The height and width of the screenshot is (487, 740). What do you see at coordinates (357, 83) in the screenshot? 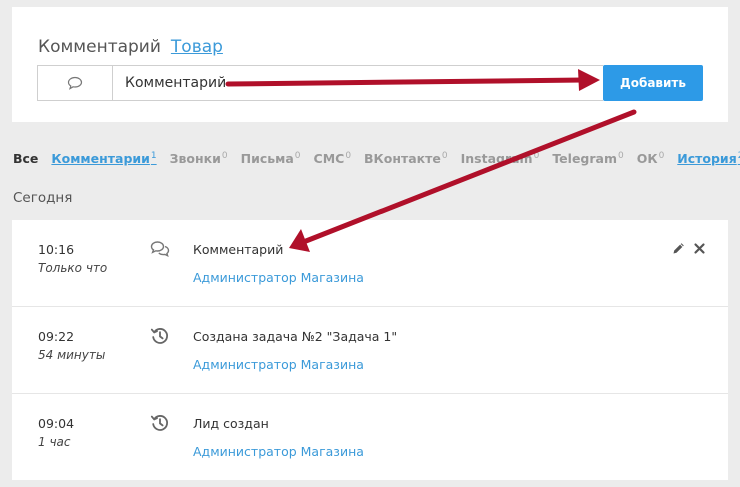
I see `comment-input` at bounding box center [357, 83].